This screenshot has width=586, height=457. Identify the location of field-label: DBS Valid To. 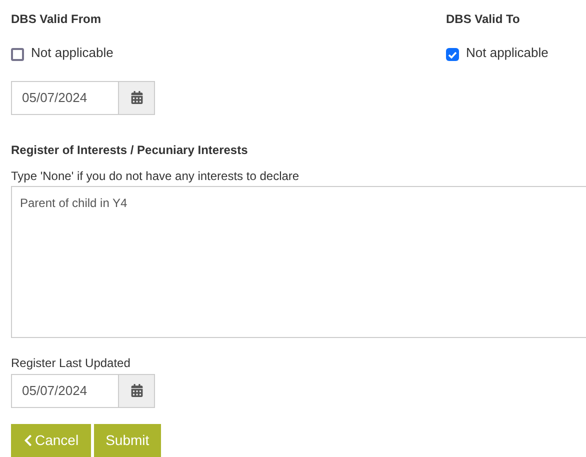
(483, 18).